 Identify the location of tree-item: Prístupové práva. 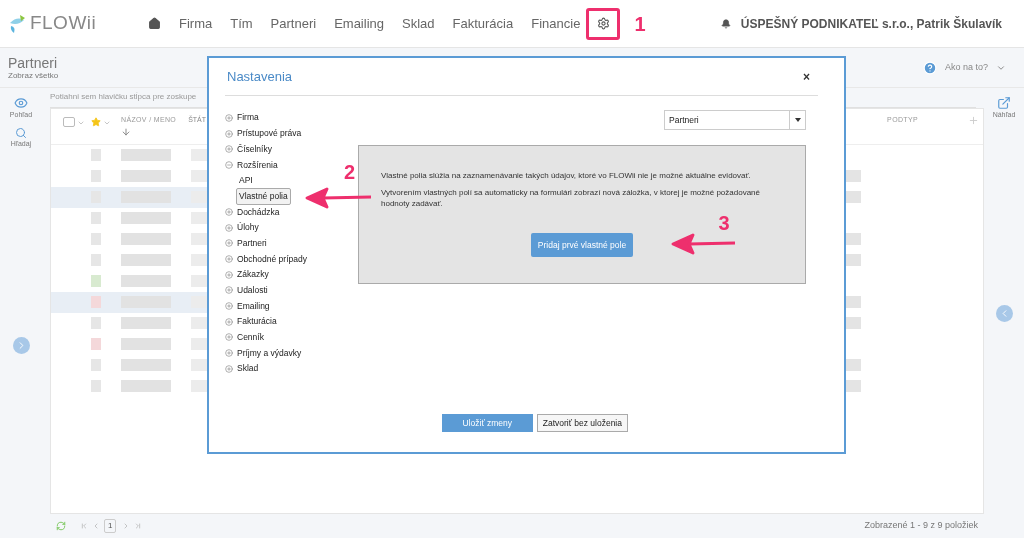
(263, 133).